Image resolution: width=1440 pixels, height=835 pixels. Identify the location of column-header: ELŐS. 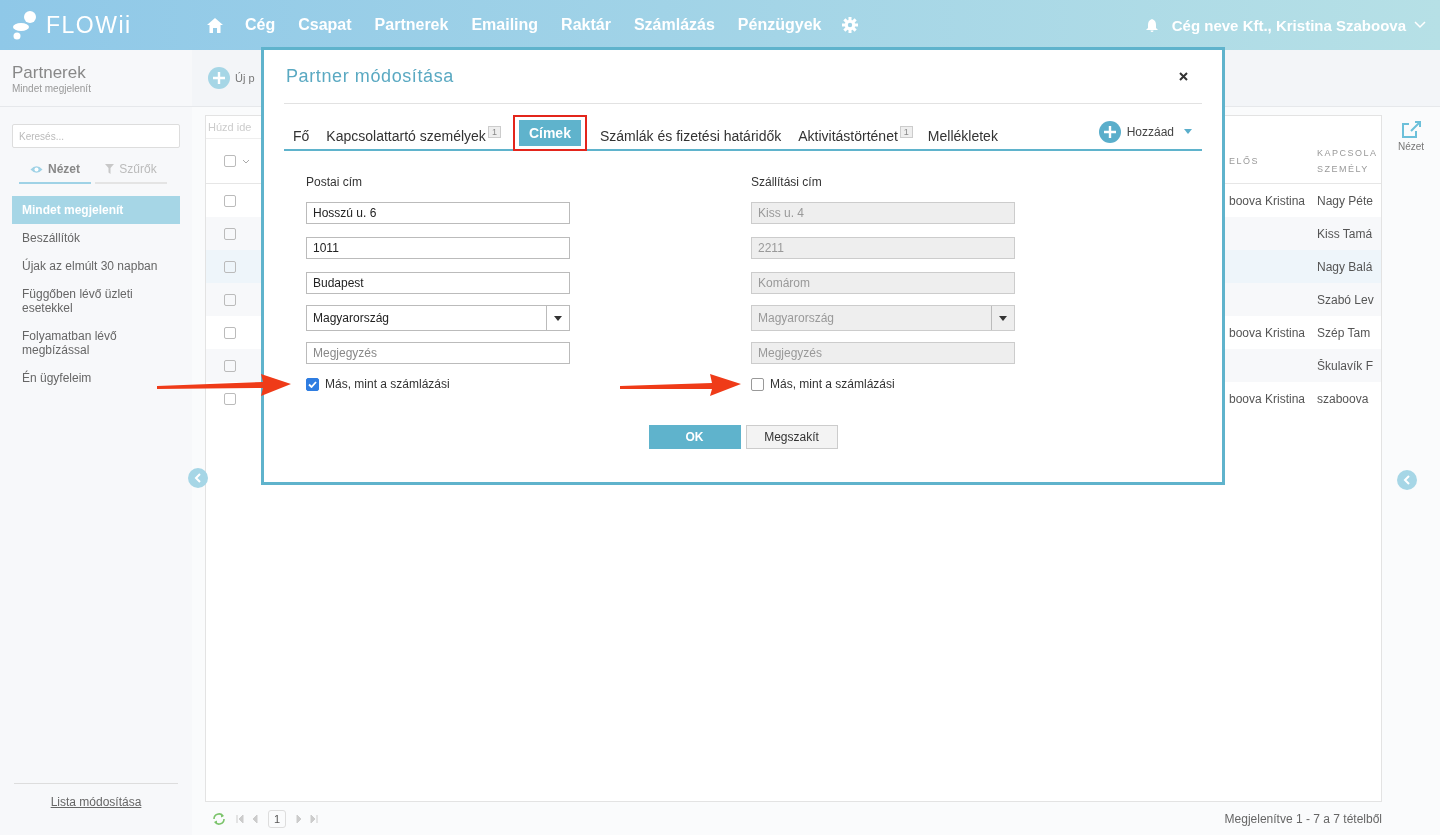
(1244, 161).